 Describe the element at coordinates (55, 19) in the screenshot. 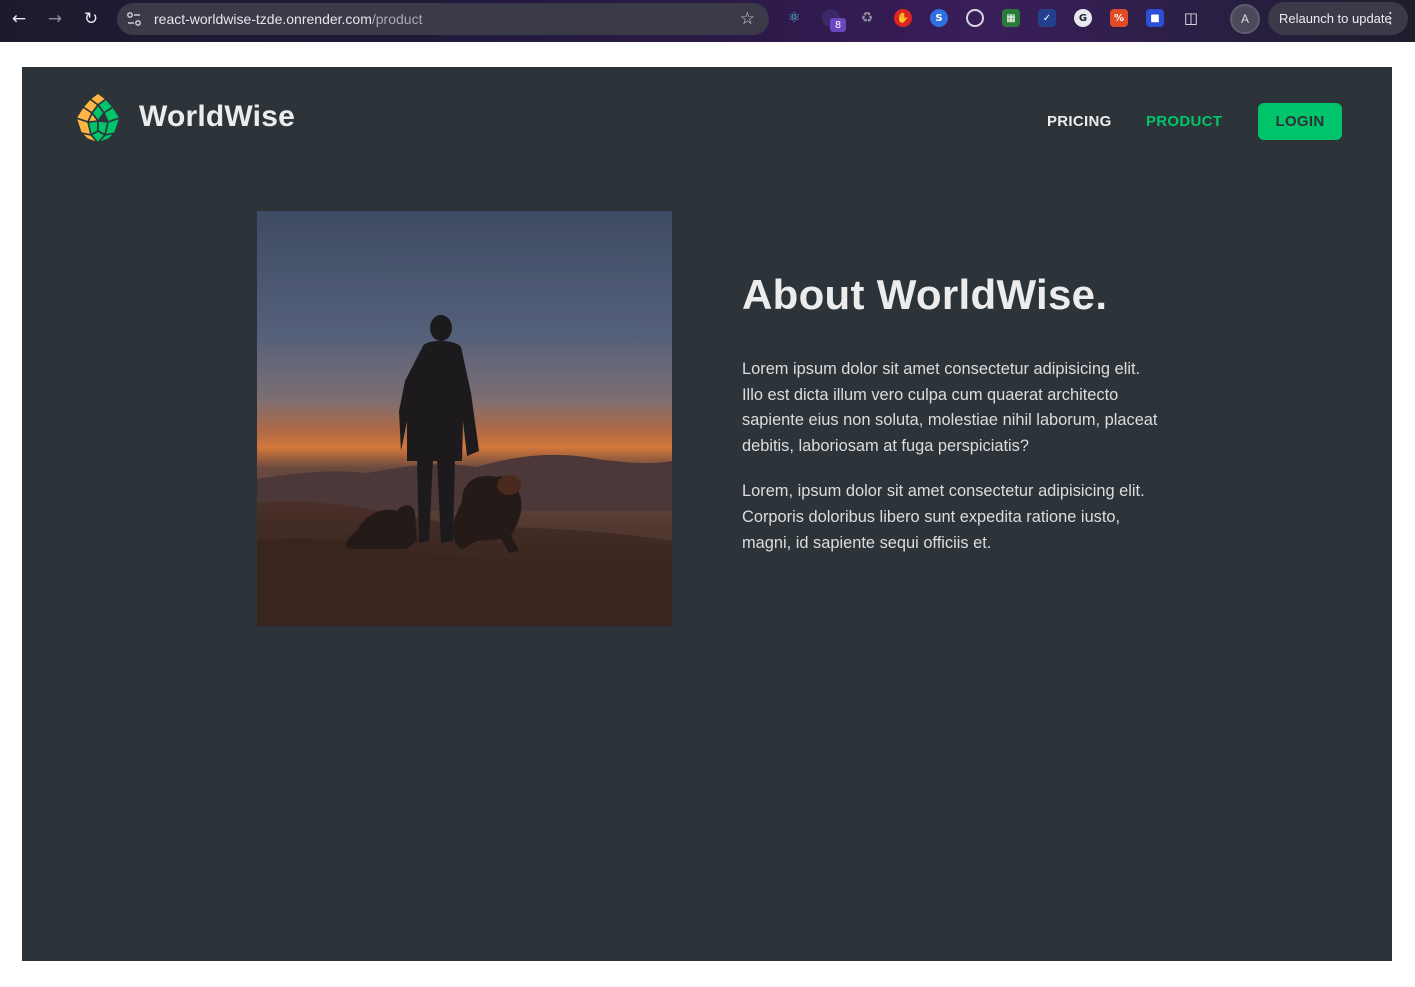

I see `forward-icon: →` at that location.